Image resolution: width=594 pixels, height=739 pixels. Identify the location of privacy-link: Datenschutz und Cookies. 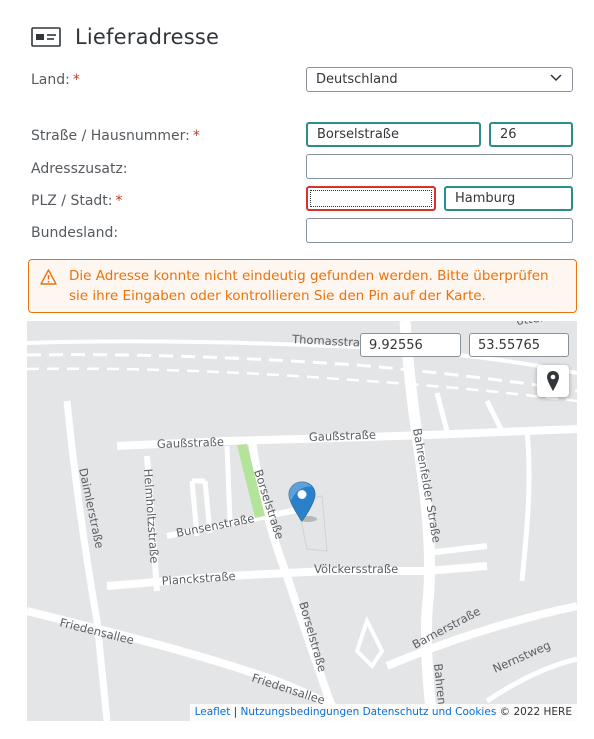
(430, 712).